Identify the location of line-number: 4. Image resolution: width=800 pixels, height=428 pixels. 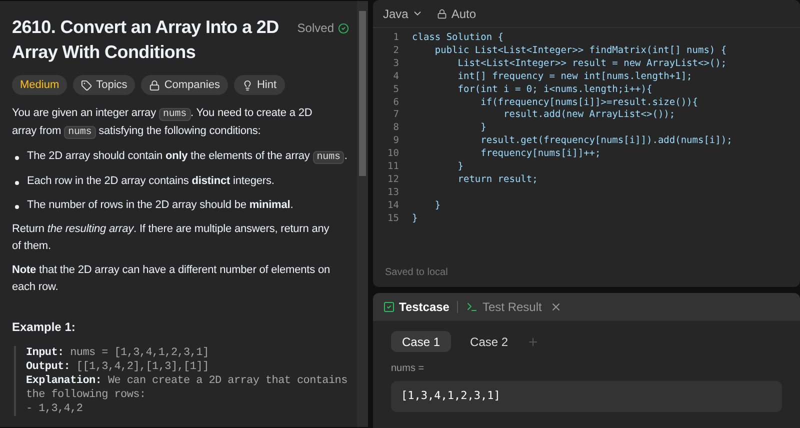
(396, 77).